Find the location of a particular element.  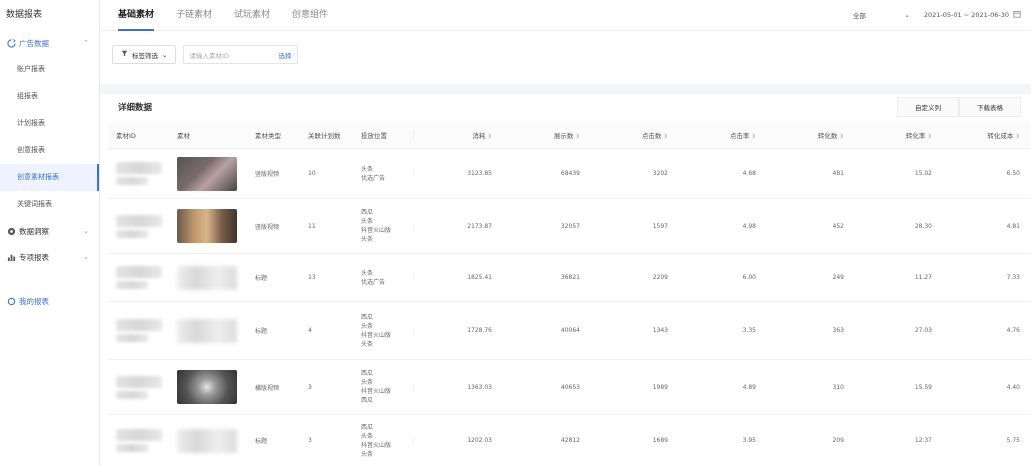

col-material-type: 素材类型 is located at coordinates (268, 136).